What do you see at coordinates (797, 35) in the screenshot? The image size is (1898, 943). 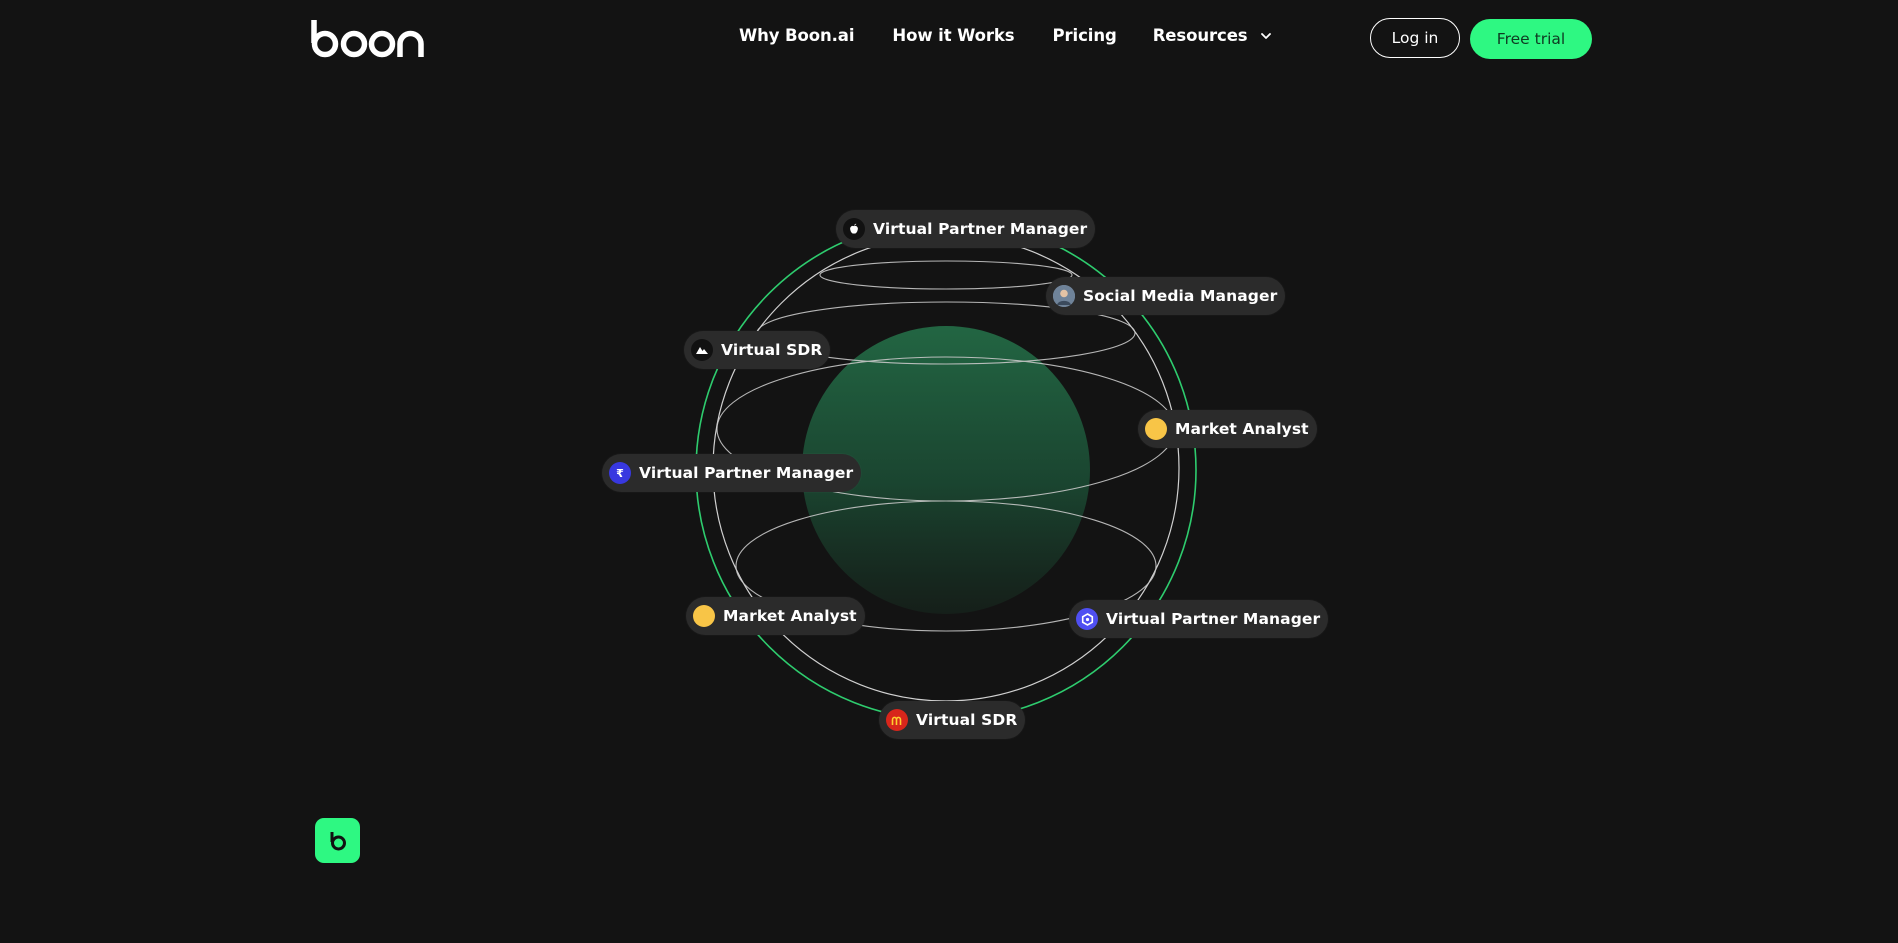 I see `nav-why-boon: Why Boon.ai` at bounding box center [797, 35].